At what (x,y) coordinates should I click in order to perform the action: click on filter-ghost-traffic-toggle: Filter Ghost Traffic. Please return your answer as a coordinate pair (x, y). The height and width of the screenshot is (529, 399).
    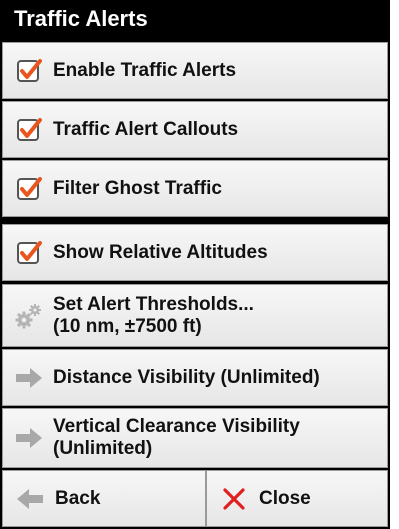
    Looking at the image, I should click on (195, 188).